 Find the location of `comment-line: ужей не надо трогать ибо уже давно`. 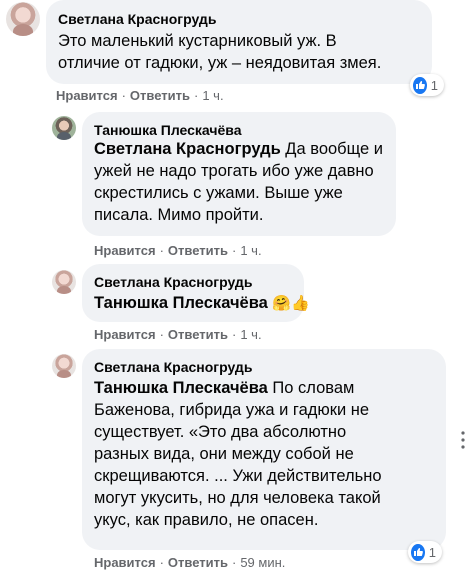

comment-line: ужей не надо трогать ибо уже давно is located at coordinates (234, 171).